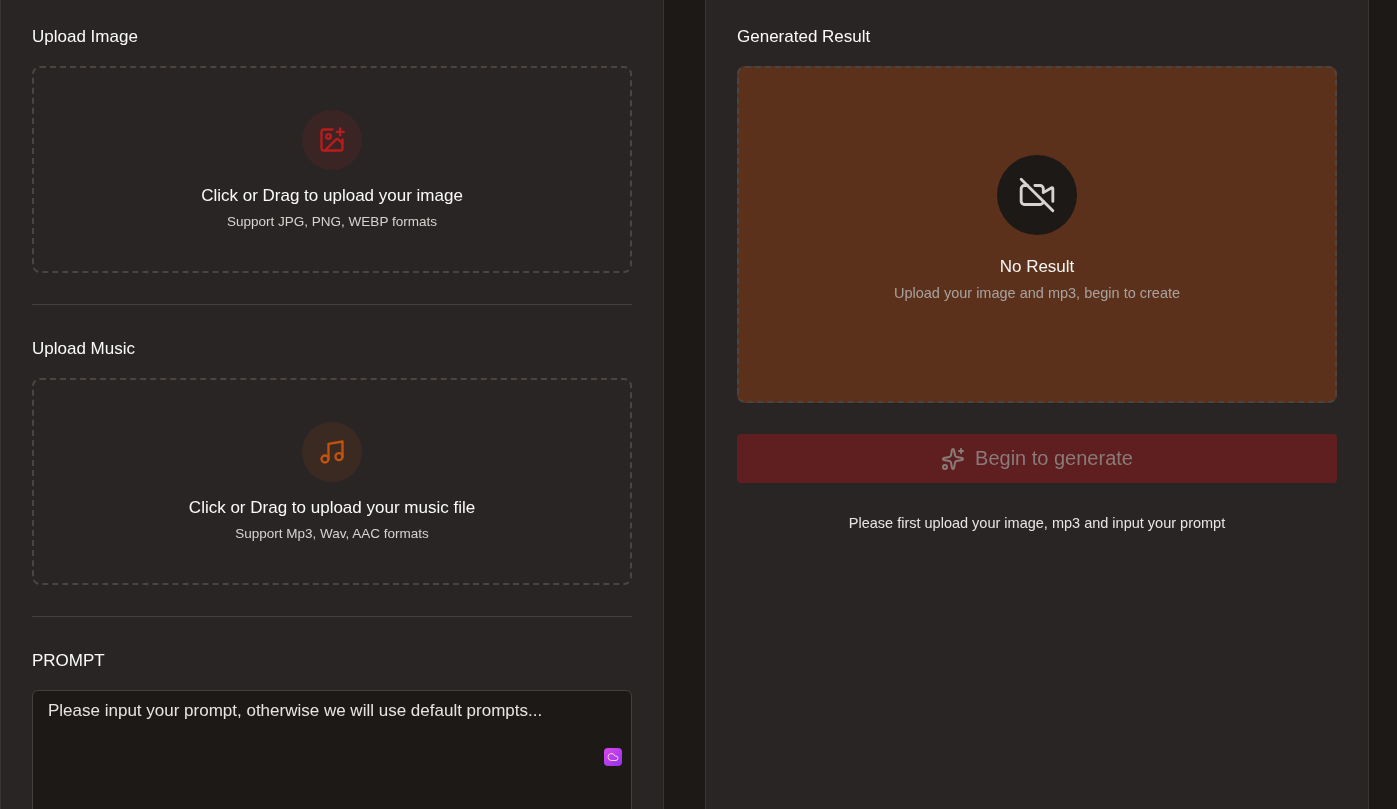 Image resolution: width=1397 pixels, height=809 pixels. I want to click on image-plus-icon, so click(332, 140).